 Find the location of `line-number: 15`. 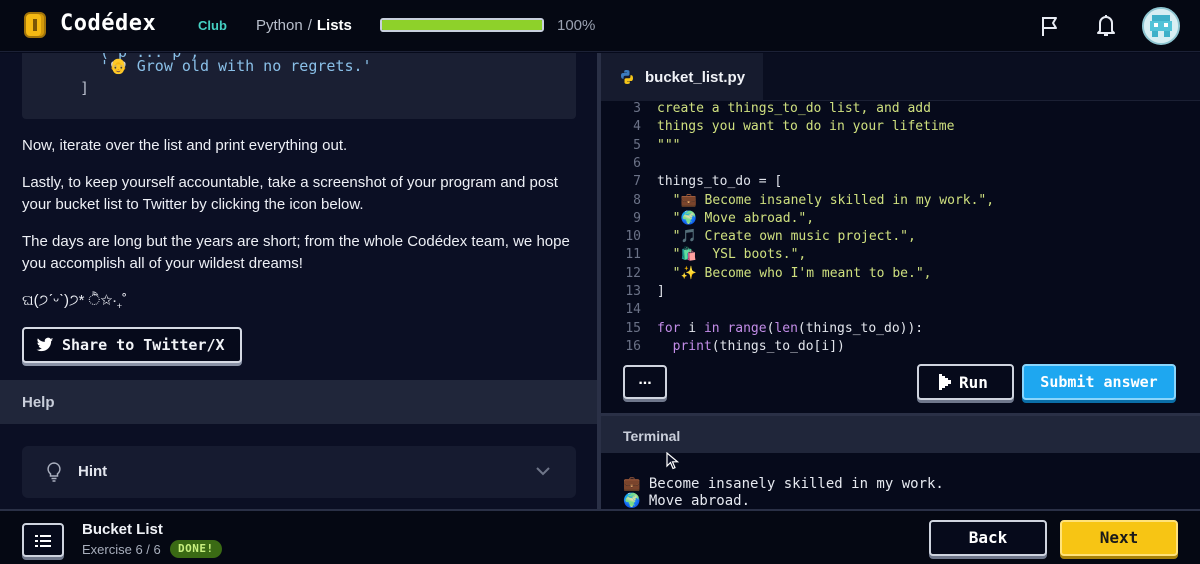

line-number: 15 is located at coordinates (633, 328).